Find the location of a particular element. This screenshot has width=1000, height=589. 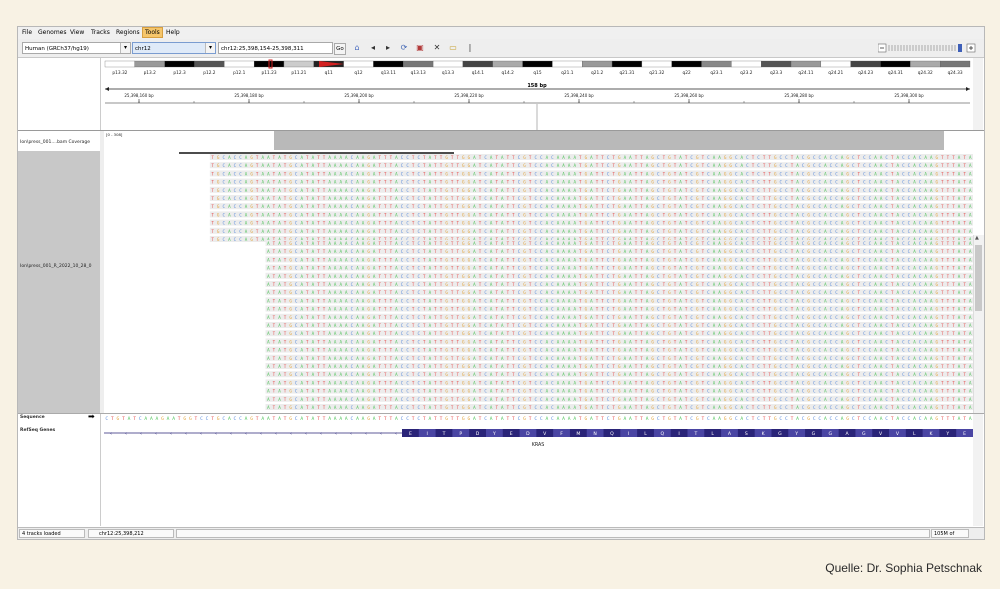

menu-tracks: Tracks is located at coordinates (100, 32).